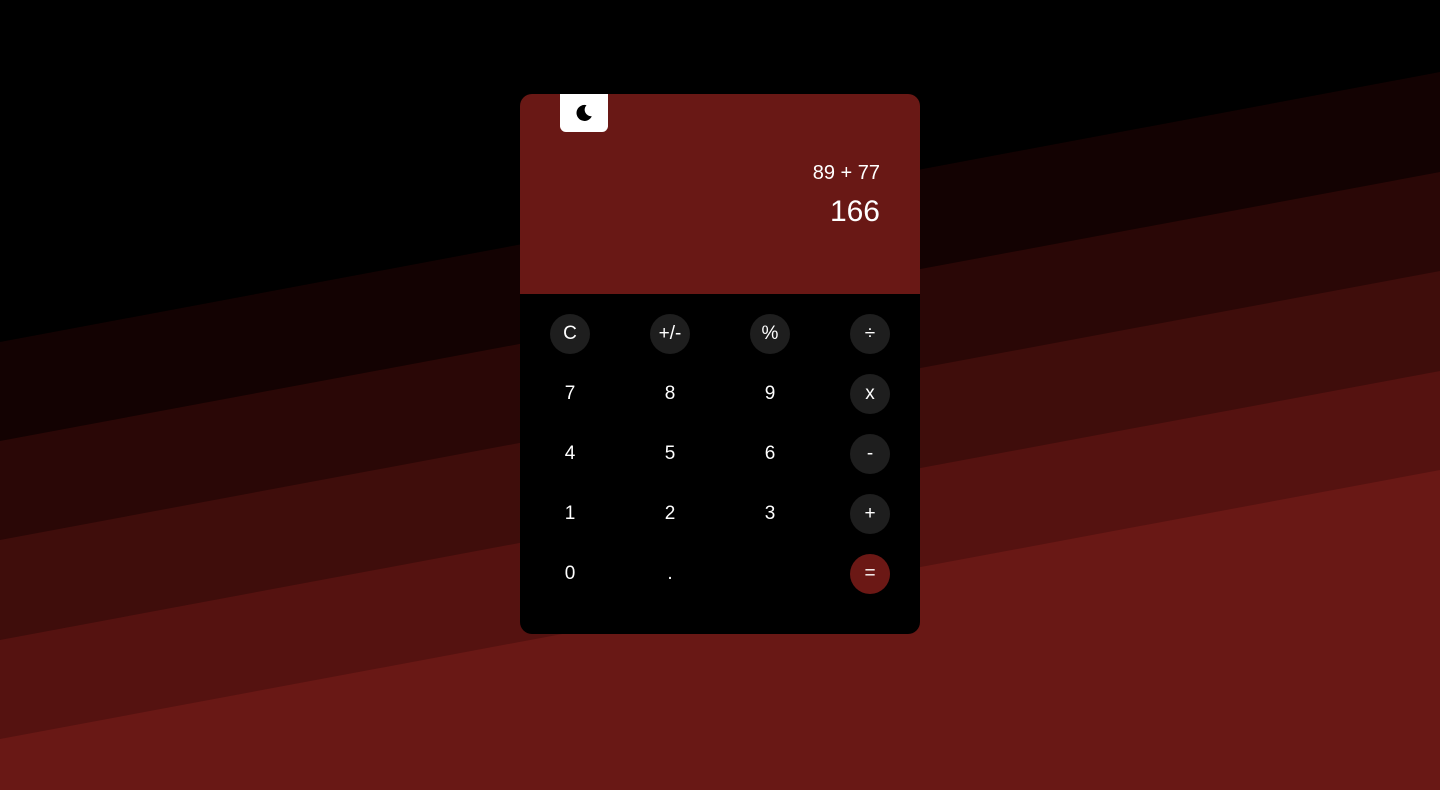  What do you see at coordinates (870, 394) in the screenshot?
I see `multiply-button: x` at bounding box center [870, 394].